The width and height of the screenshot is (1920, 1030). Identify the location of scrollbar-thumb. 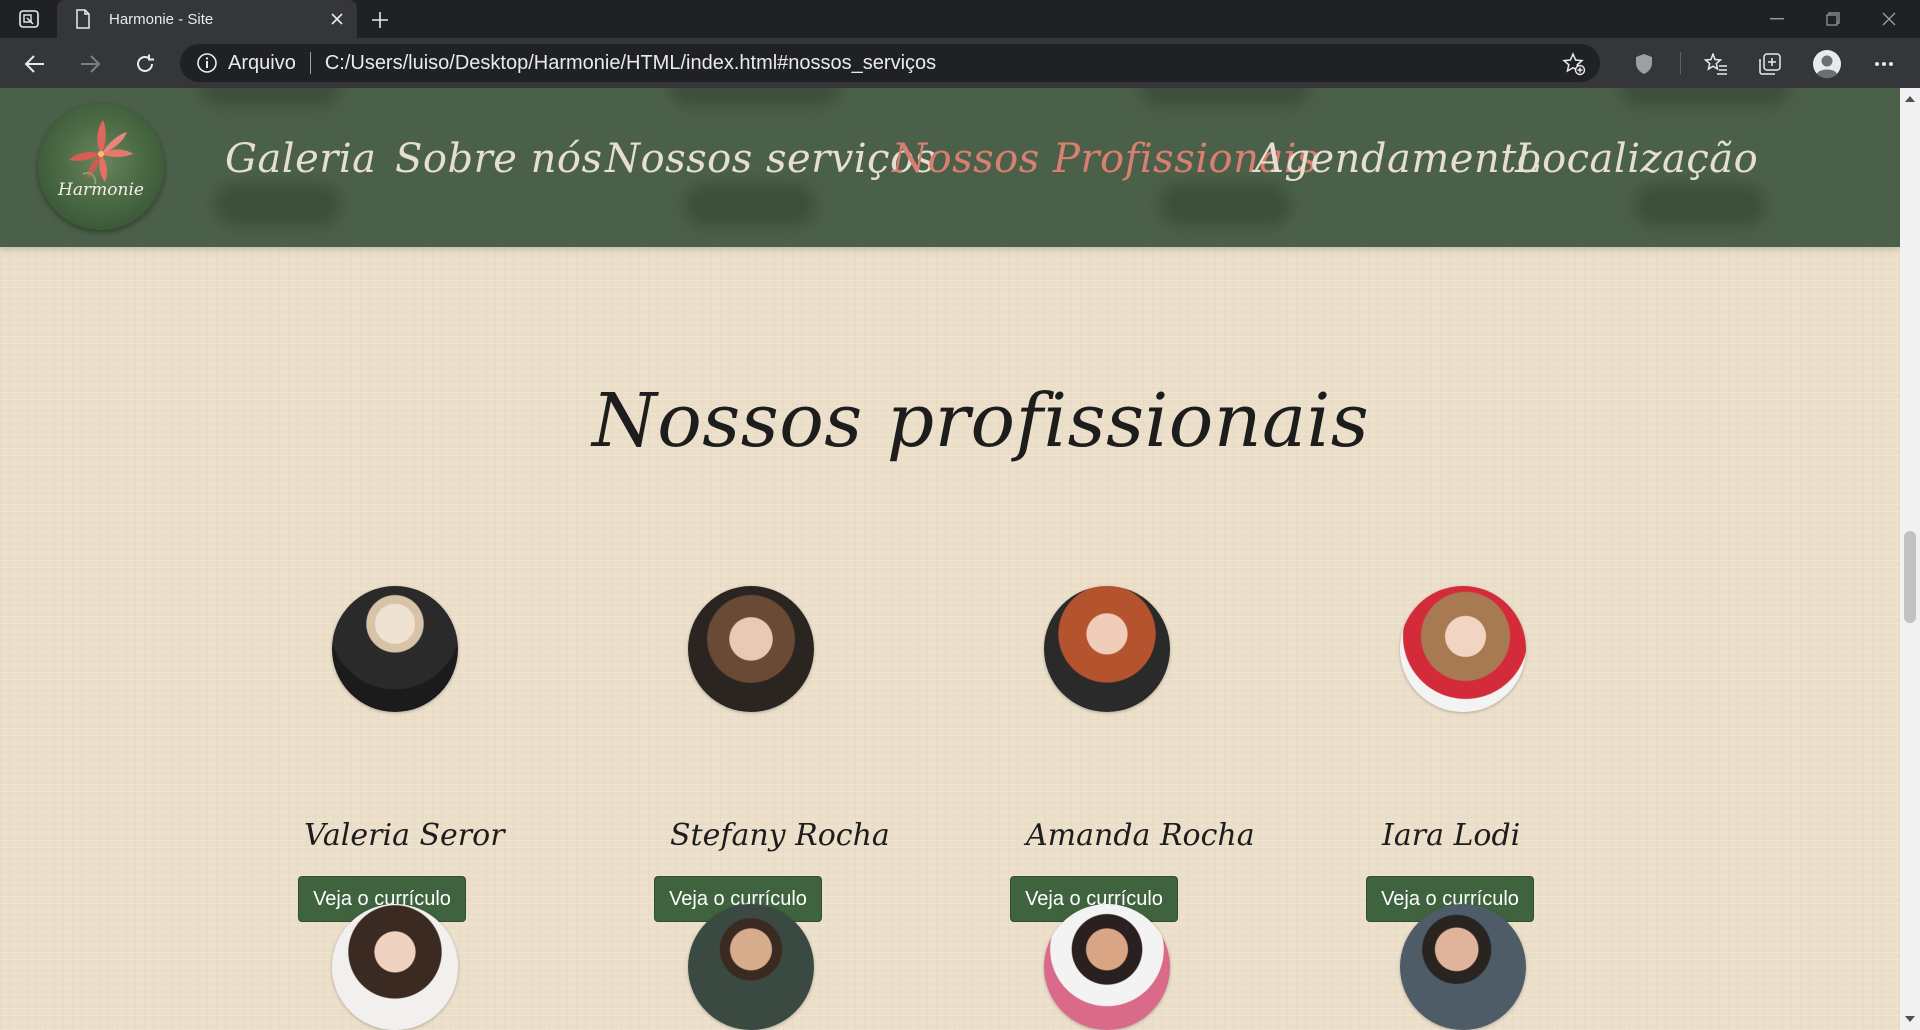
(1910, 577).